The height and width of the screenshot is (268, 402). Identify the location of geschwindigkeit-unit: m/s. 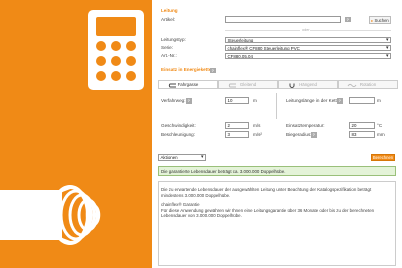
(257, 125).